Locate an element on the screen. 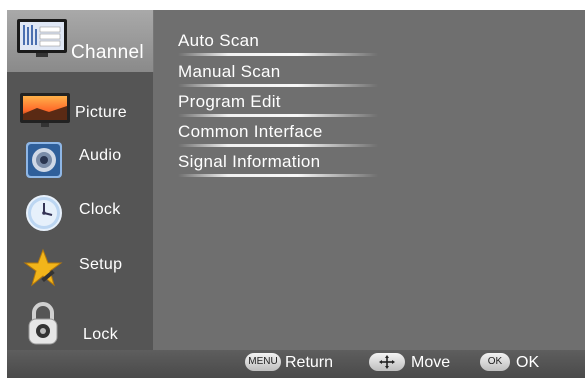  ok-hint: OK OK is located at coordinates (525, 363).